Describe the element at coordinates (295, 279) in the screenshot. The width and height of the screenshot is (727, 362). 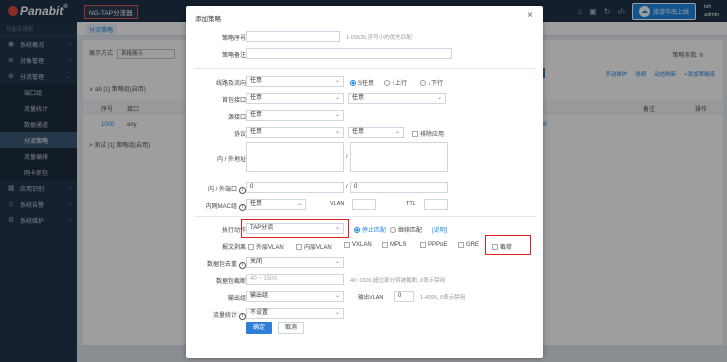
I see `trunc-input: 40 ~ 1500` at that location.